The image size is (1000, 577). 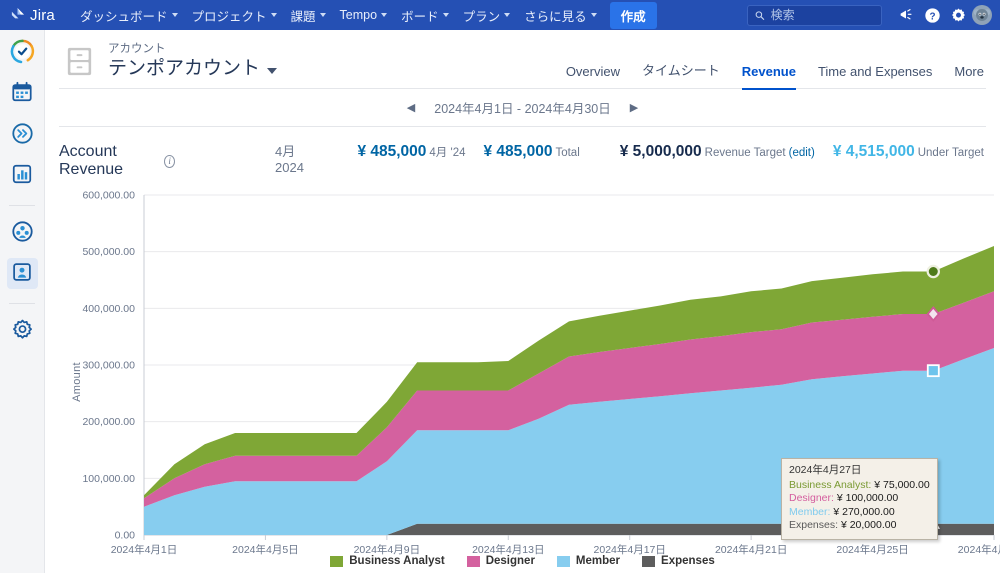 I want to click on sidebar-item-expand, so click(x=22, y=134).